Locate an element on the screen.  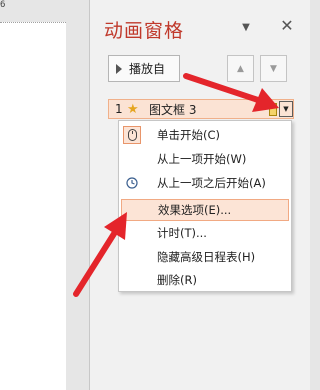
pane-title: 动画窗格 is located at coordinates (144, 31).